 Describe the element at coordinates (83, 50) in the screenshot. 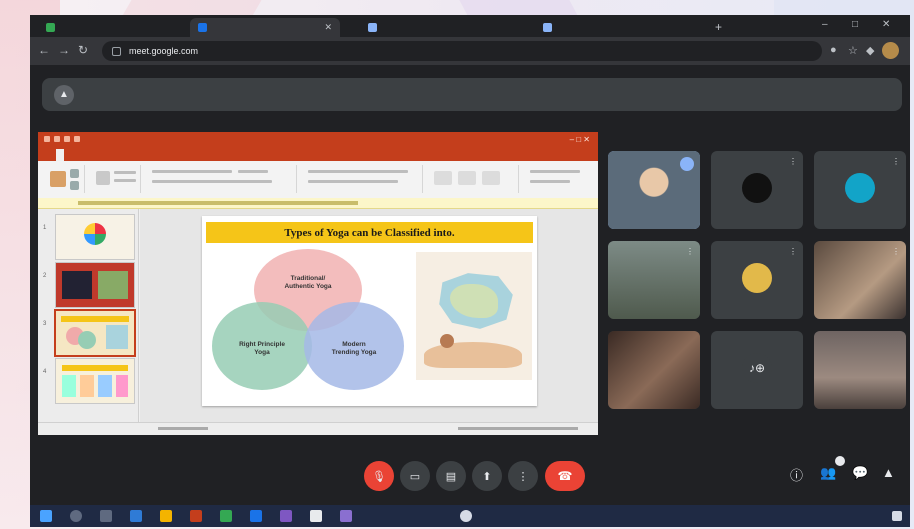

I see `reload-icon: ↻` at that location.